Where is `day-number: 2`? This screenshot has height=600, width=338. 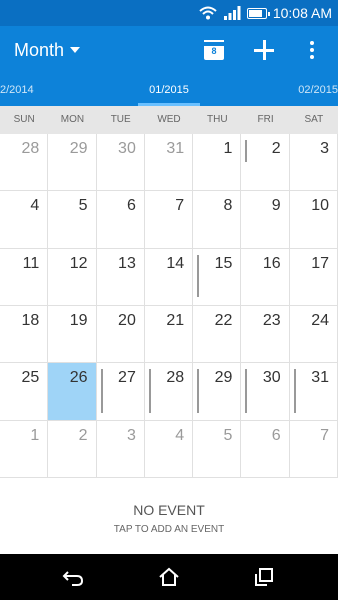 day-number: 2 is located at coordinates (83, 435).